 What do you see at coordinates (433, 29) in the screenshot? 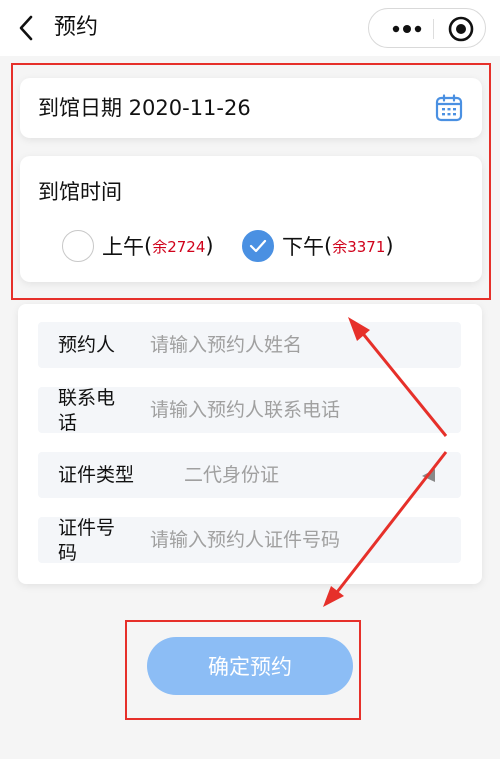
I see `capsule-divider` at bounding box center [433, 29].